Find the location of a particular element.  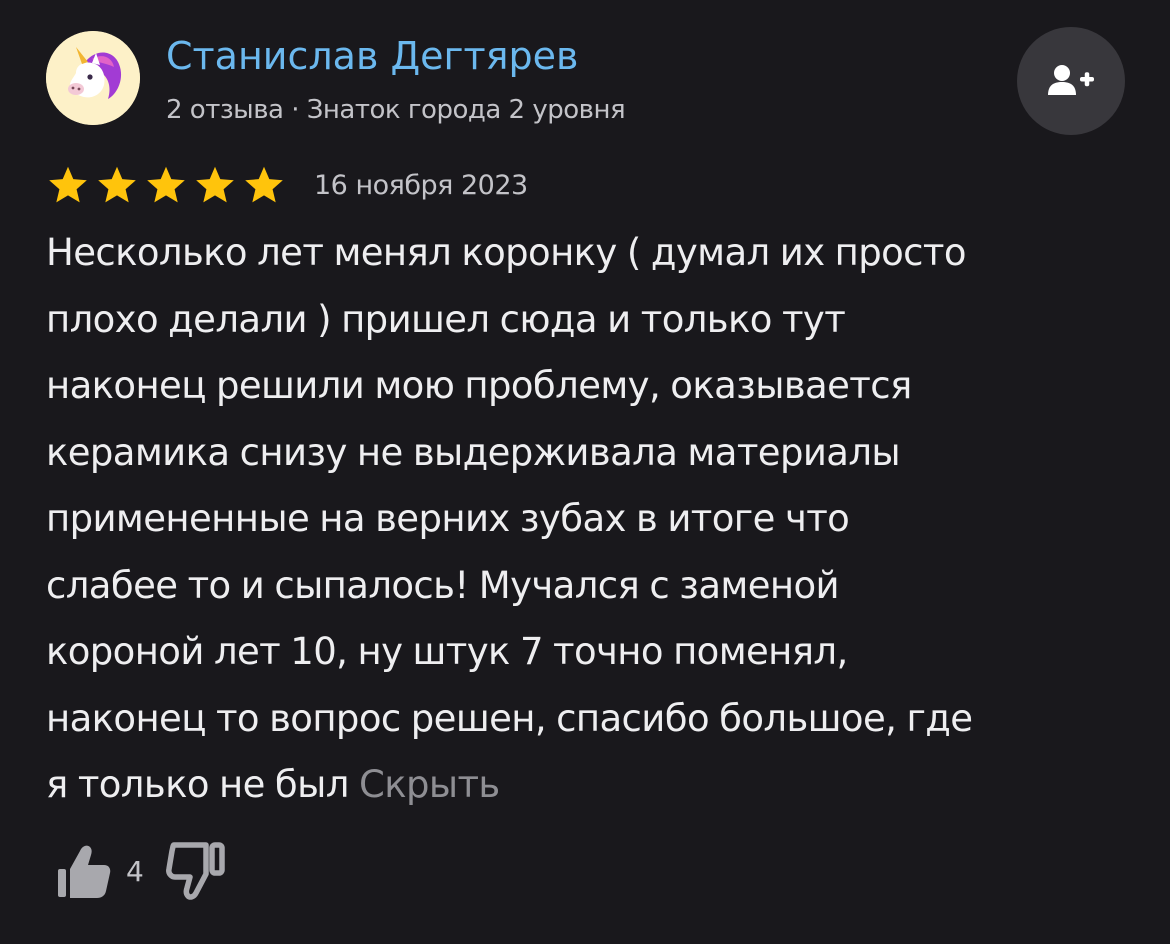

unicorn-avatar-icon is located at coordinates (93, 78).